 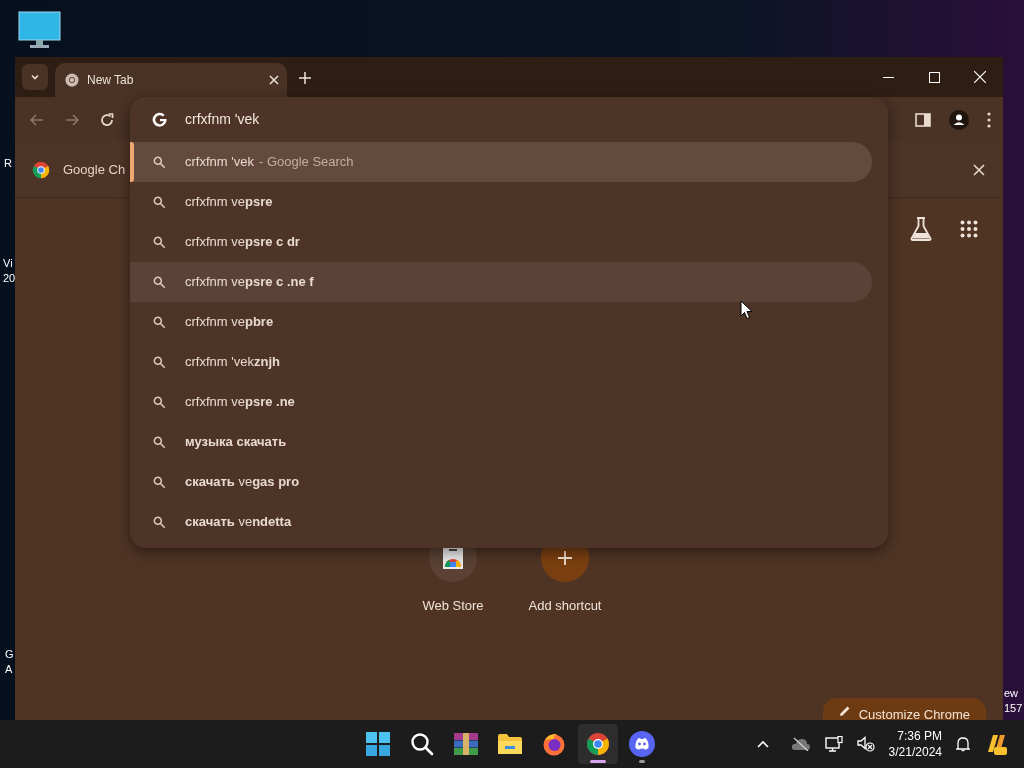 What do you see at coordinates (501, 202) in the screenshot?
I see `suggestion-row: crfxfnm vepsre` at bounding box center [501, 202].